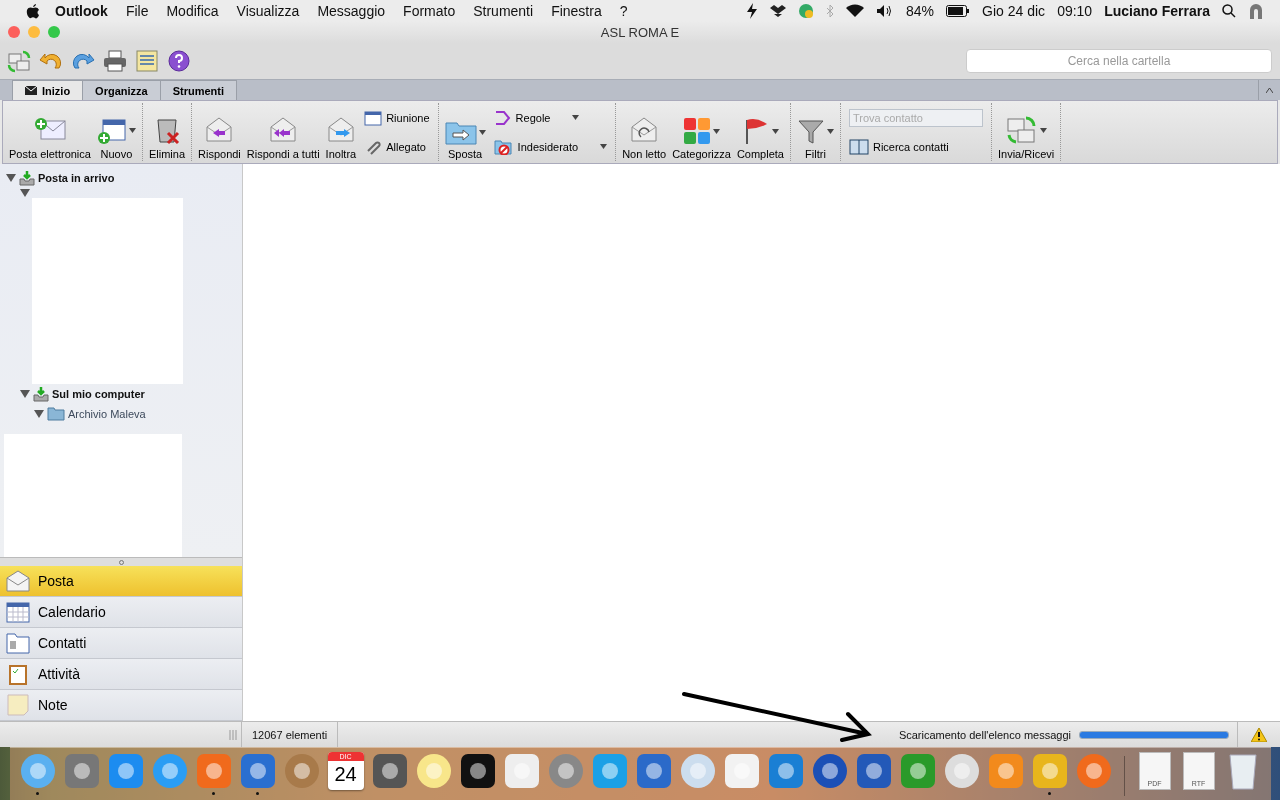 This screenshot has width=1280, height=800. What do you see at coordinates (166, 132) in the screenshot?
I see `ribbon-button: Elimina` at bounding box center [166, 132].